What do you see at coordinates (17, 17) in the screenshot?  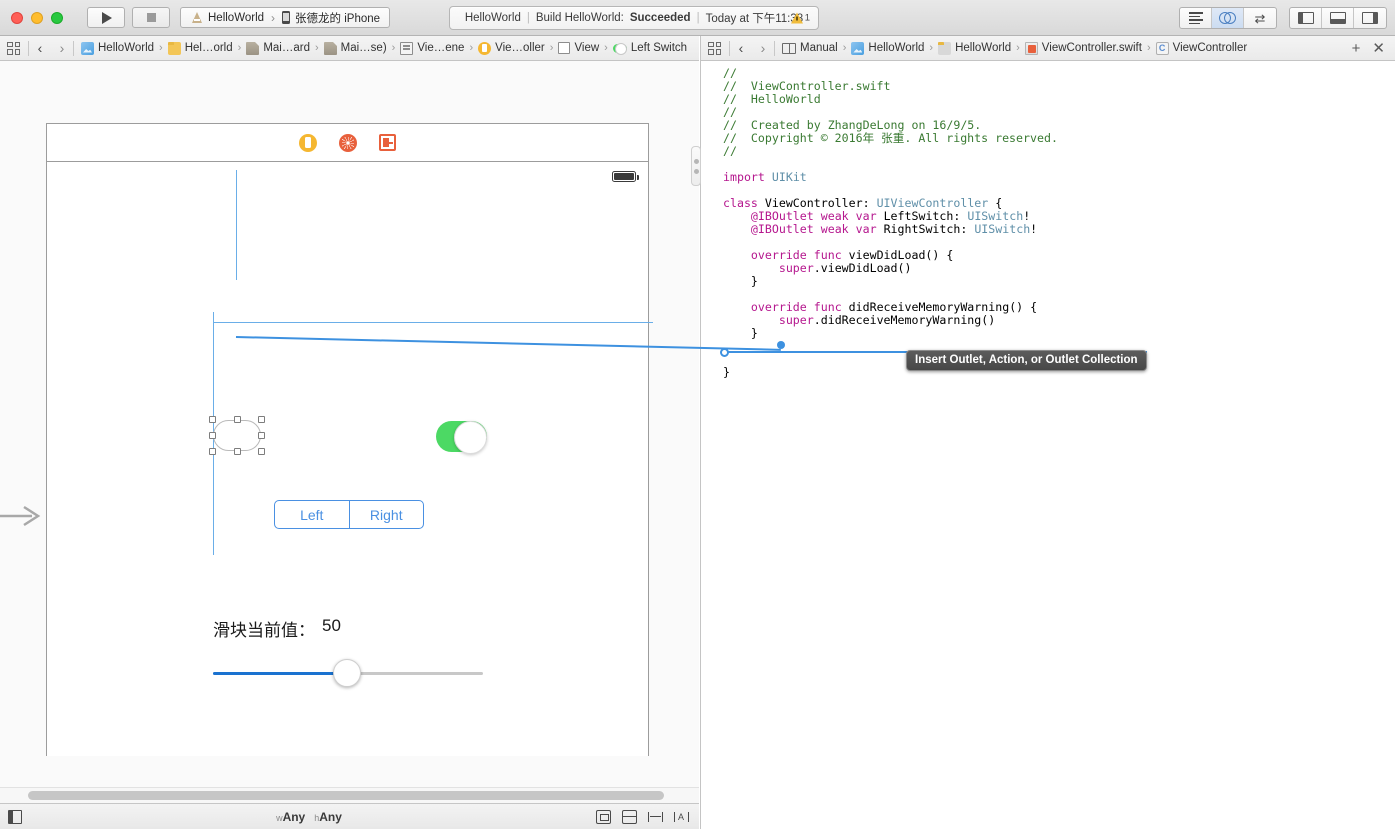 I see `close-window-button` at bounding box center [17, 17].